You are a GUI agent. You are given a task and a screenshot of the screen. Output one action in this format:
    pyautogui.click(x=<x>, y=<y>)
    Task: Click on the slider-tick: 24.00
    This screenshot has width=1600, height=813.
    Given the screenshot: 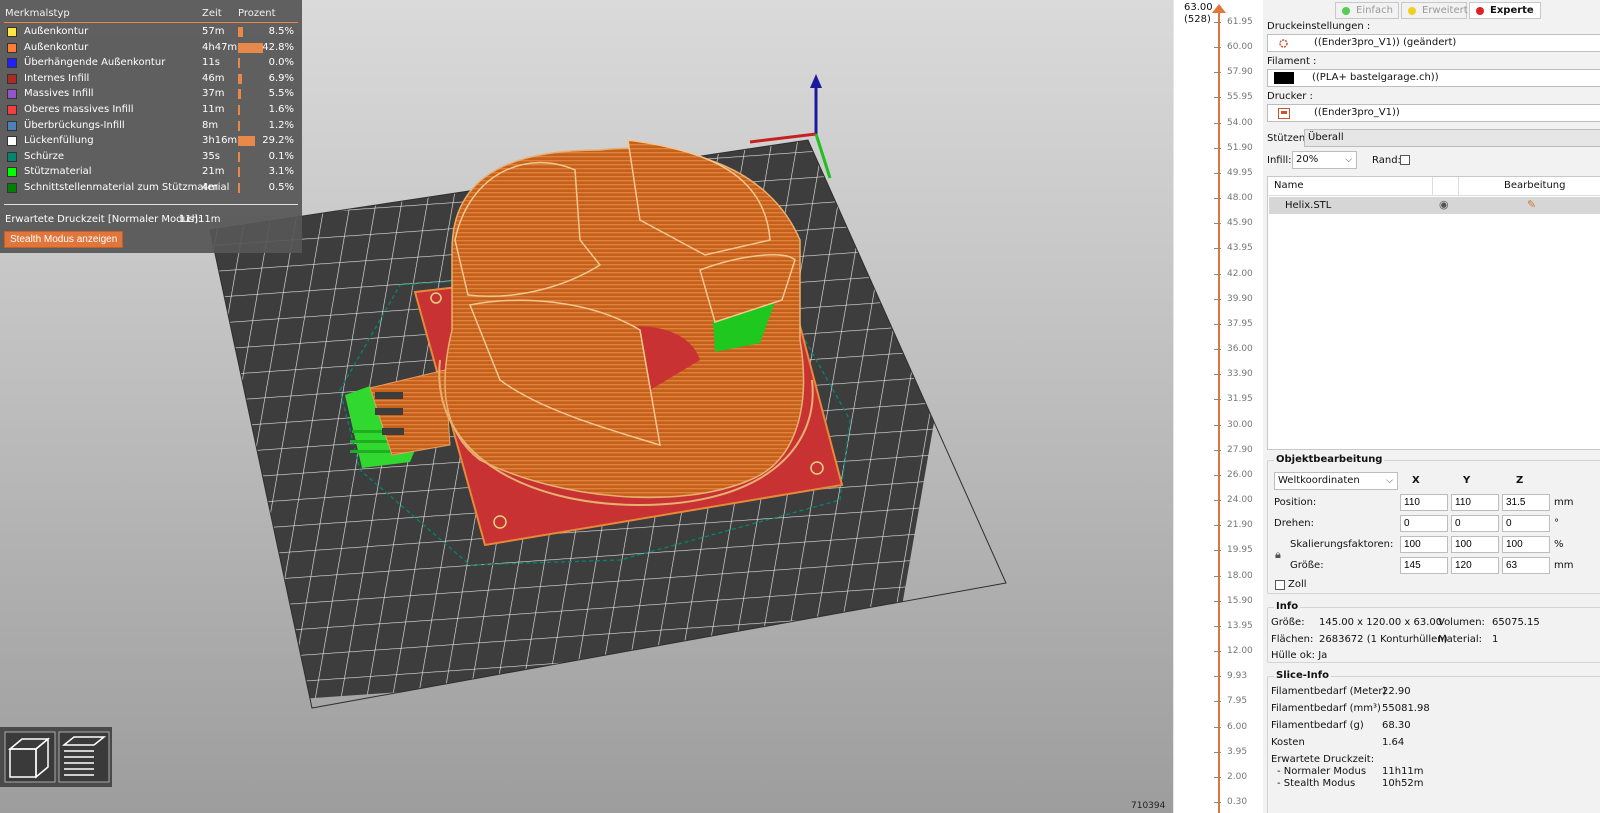 What is the action you would take?
    pyautogui.click(x=1239, y=500)
    